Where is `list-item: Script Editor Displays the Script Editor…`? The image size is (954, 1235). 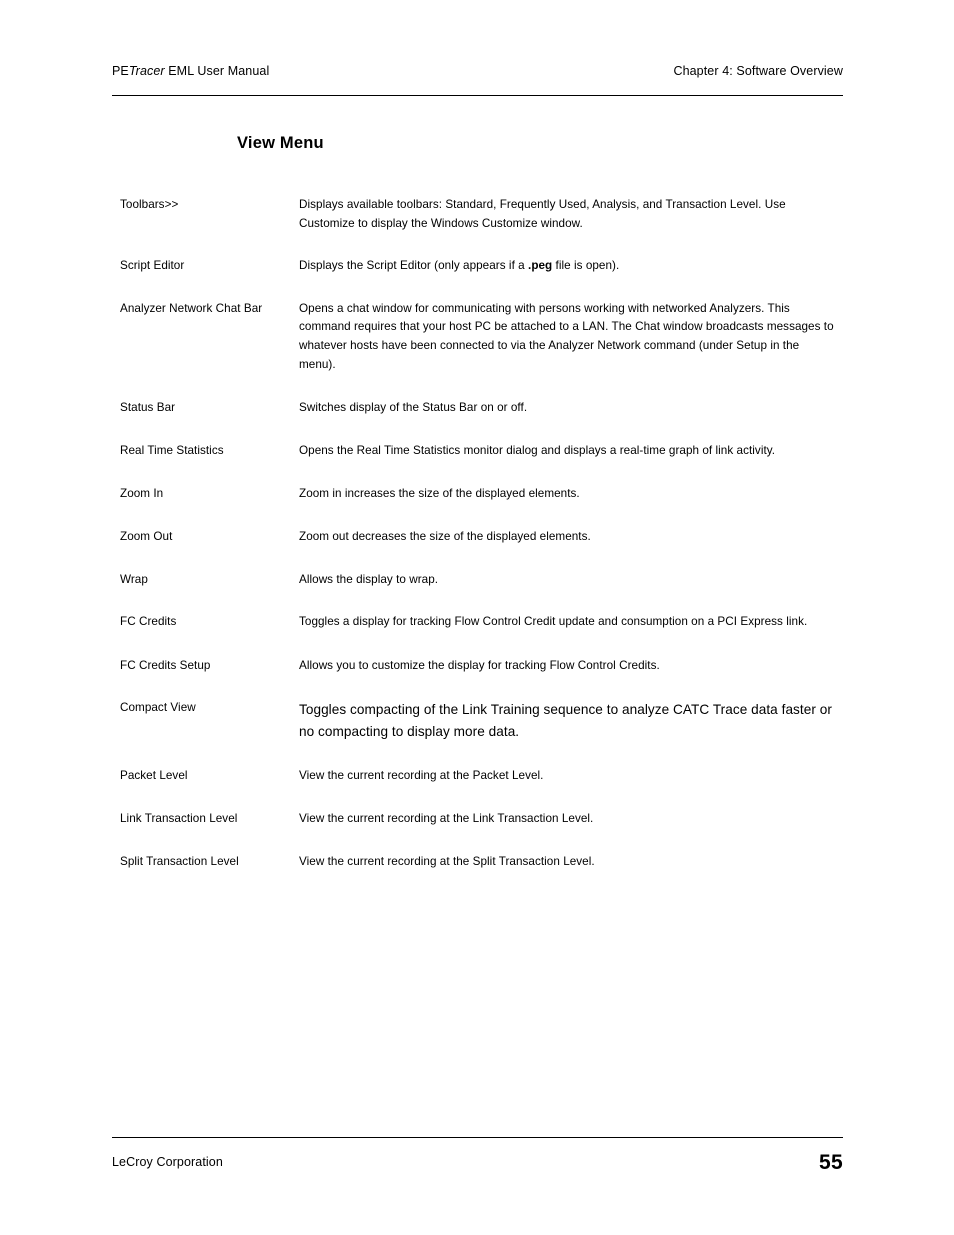 list-item: Script Editor Displays the Script Editor… is located at coordinates (477, 266).